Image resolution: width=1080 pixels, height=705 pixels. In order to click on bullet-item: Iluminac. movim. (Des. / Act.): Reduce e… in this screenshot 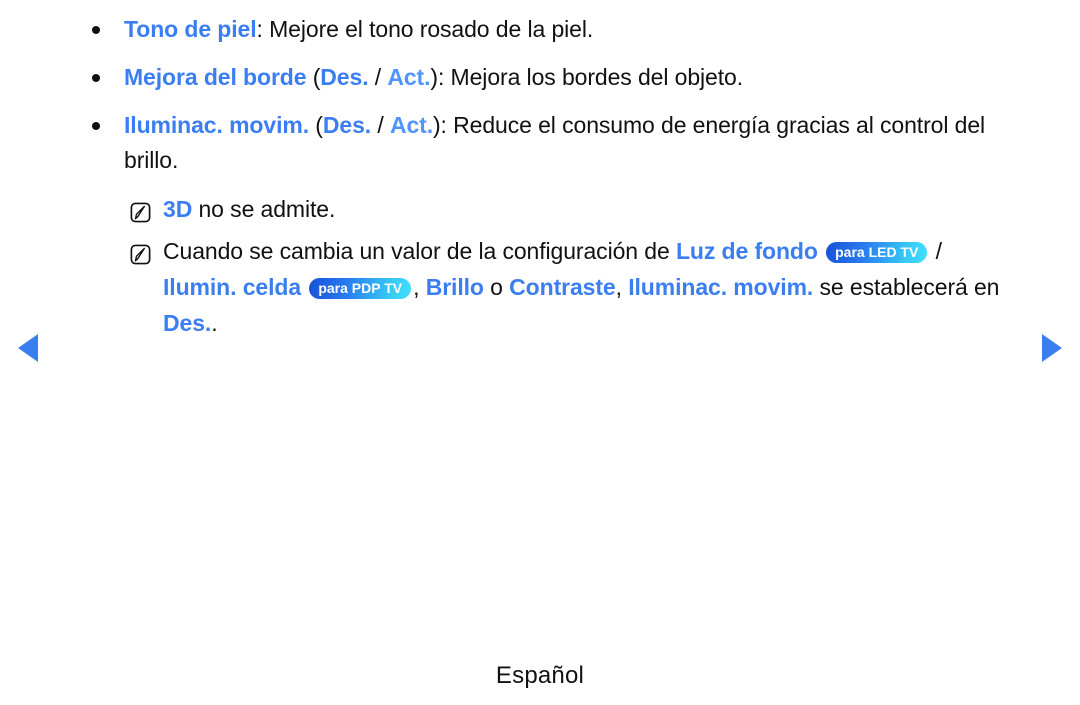, I will do `click(540, 143)`.